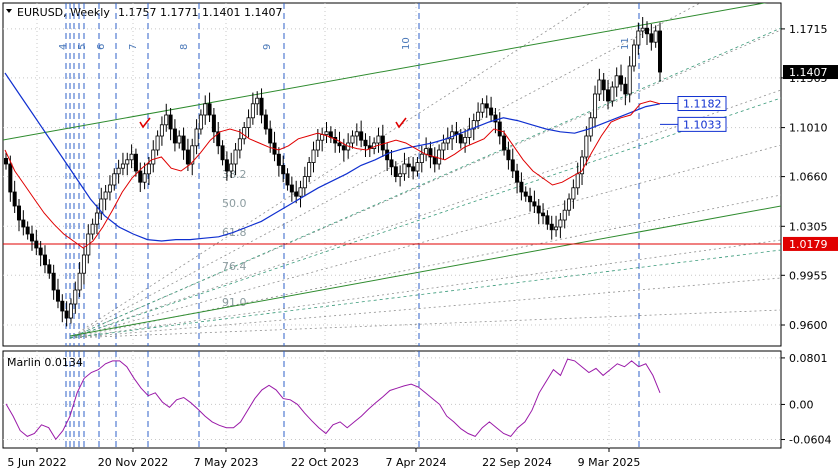 This screenshot has height=473, width=840. I want to click on time-tick-label: 22 Sep 2024, so click(517, 462).